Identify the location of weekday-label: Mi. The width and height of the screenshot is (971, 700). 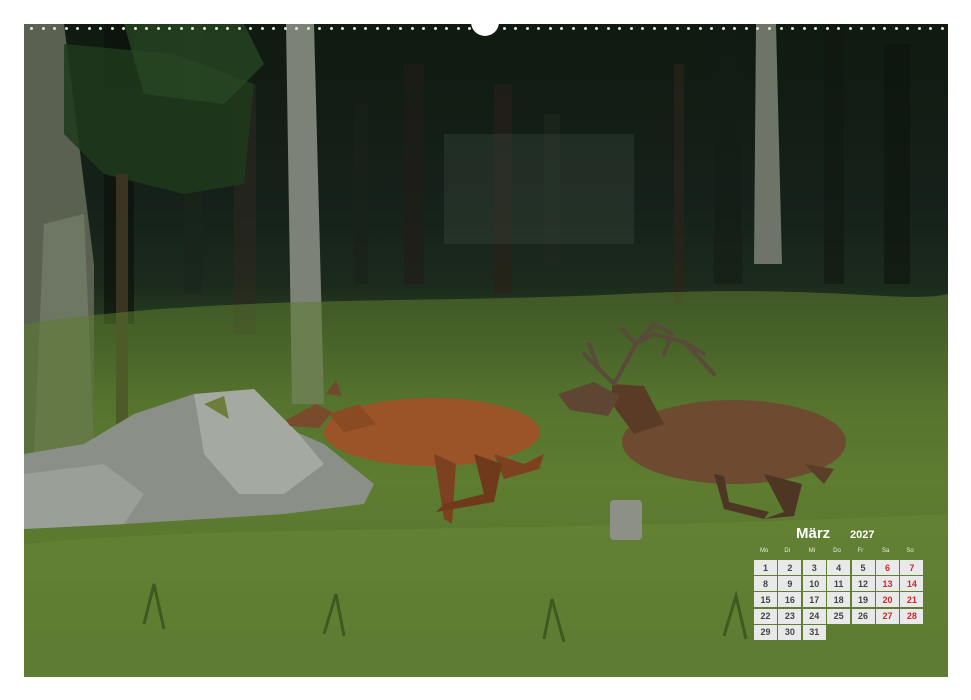
(812, 551).